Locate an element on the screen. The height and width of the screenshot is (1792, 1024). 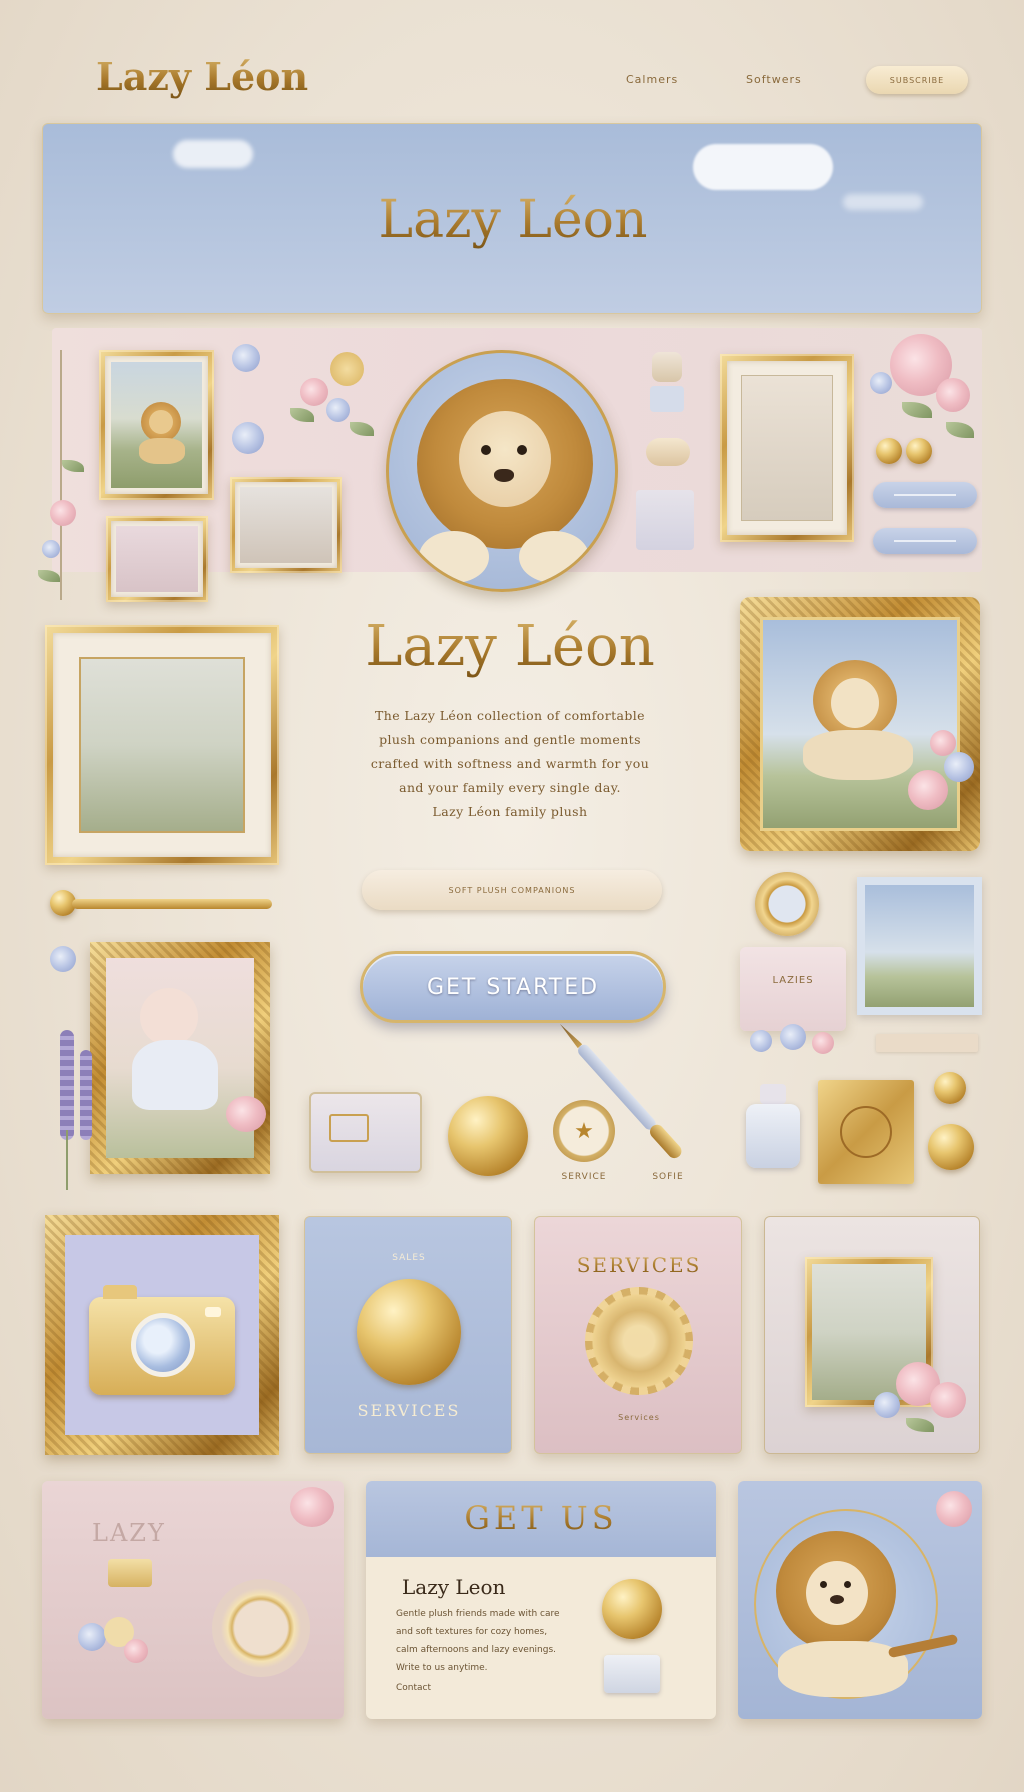
nav-cta-label: SUBSCRIBE is located at coordinates (917, 80).